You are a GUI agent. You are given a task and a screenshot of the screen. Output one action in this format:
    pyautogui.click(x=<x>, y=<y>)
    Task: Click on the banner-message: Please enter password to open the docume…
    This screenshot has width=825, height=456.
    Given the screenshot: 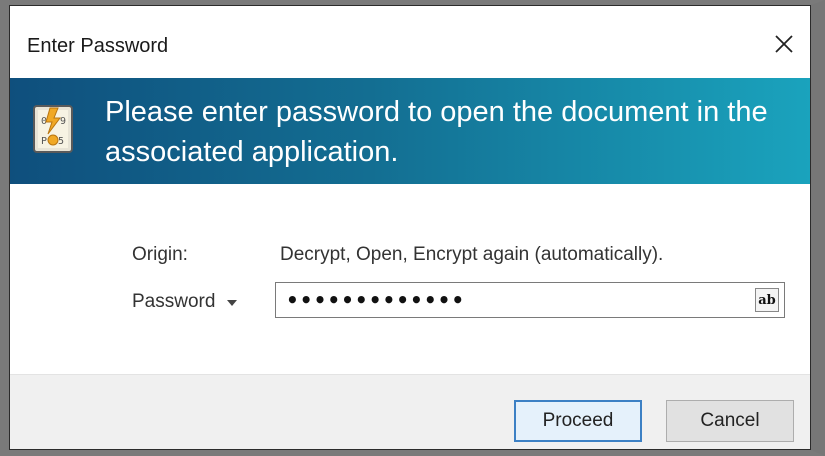 What is the action you would take?
    pyautogui.click(x=436, y=132)
    